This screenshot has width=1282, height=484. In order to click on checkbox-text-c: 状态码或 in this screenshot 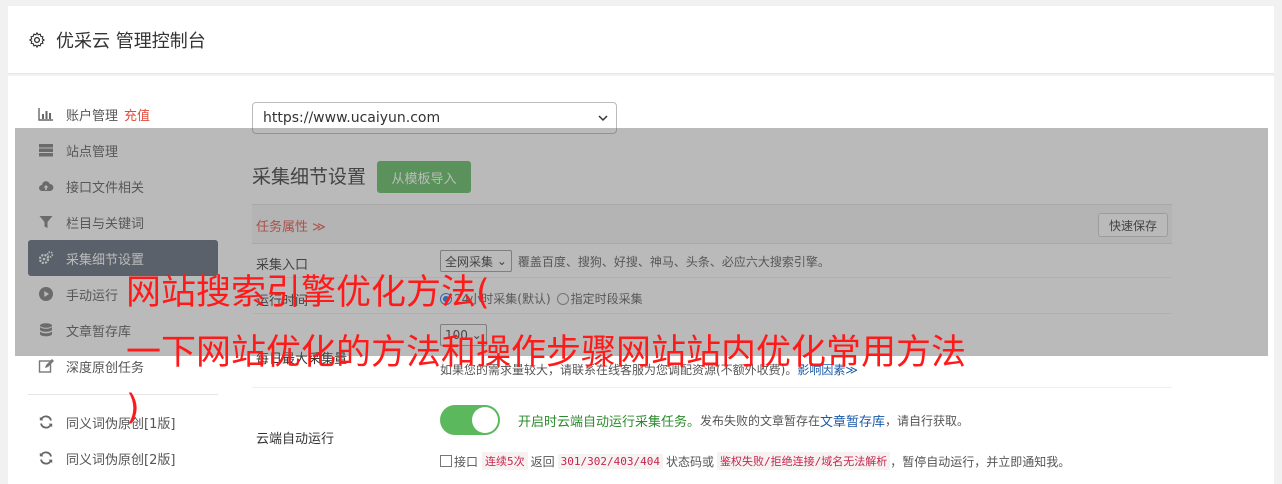, I will do `click(690, 461)`.